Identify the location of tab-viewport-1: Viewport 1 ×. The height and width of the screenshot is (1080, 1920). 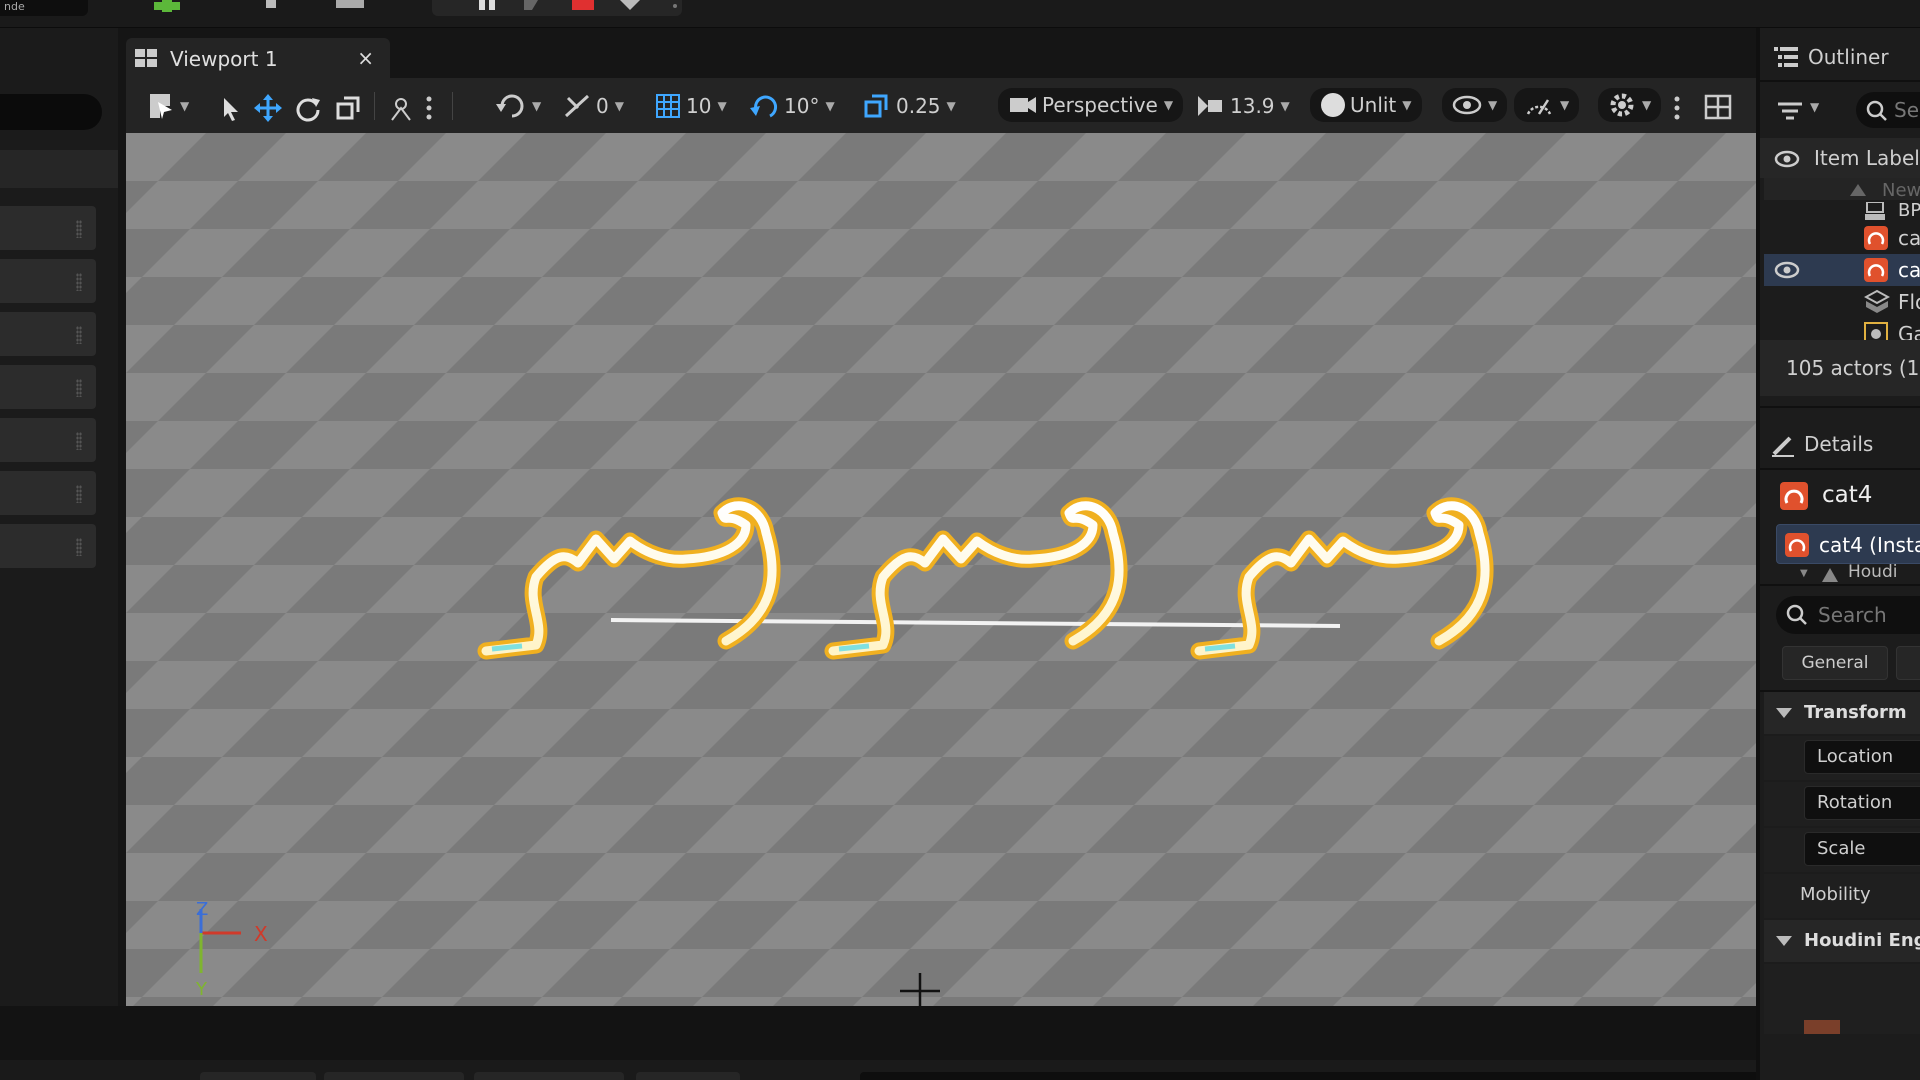
(258, 58).